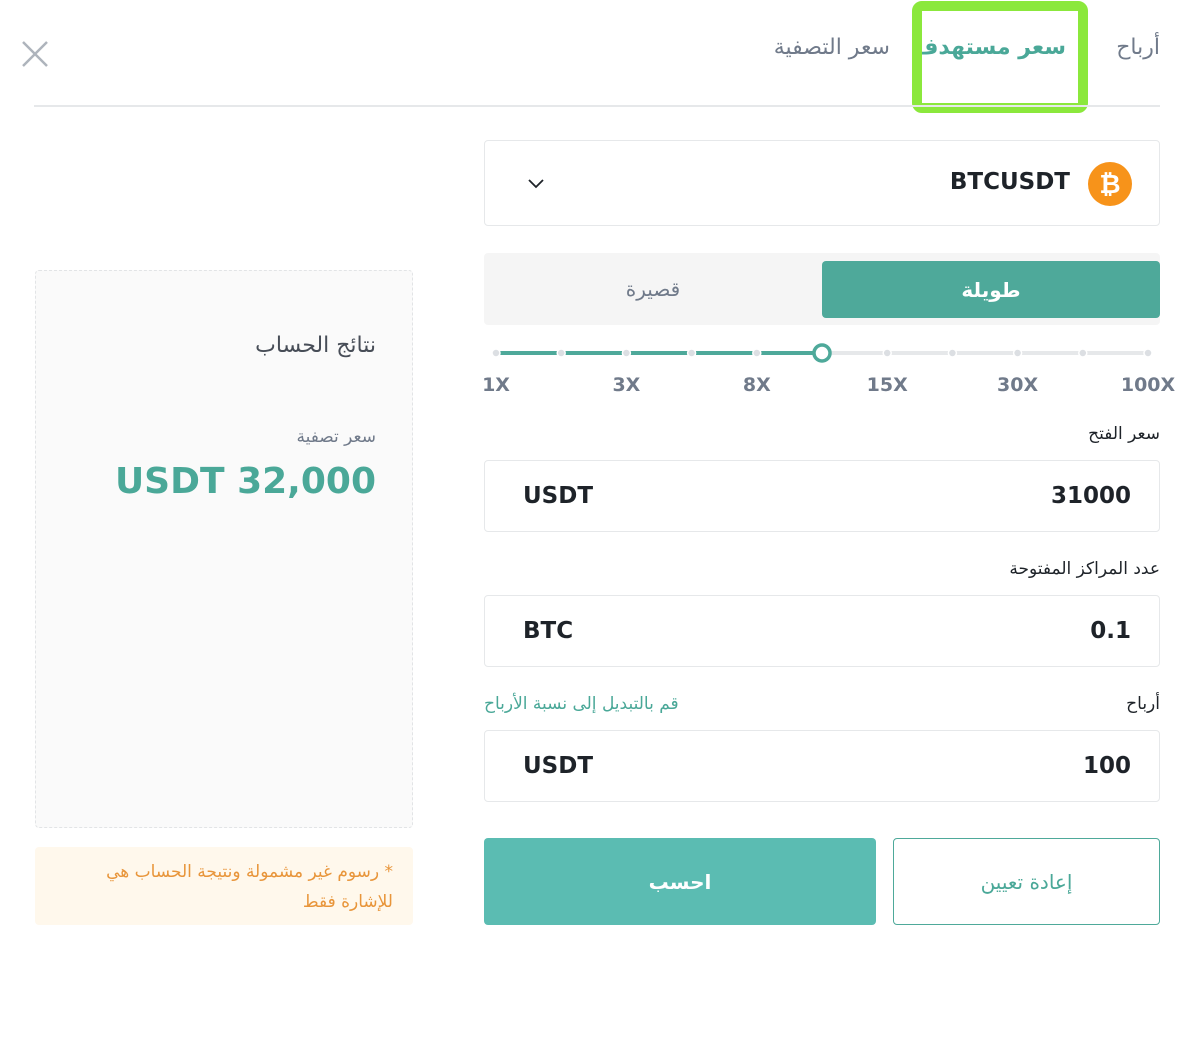  I want to click on position-side-toggle: قصيرة طويلة, so click(822, 289).